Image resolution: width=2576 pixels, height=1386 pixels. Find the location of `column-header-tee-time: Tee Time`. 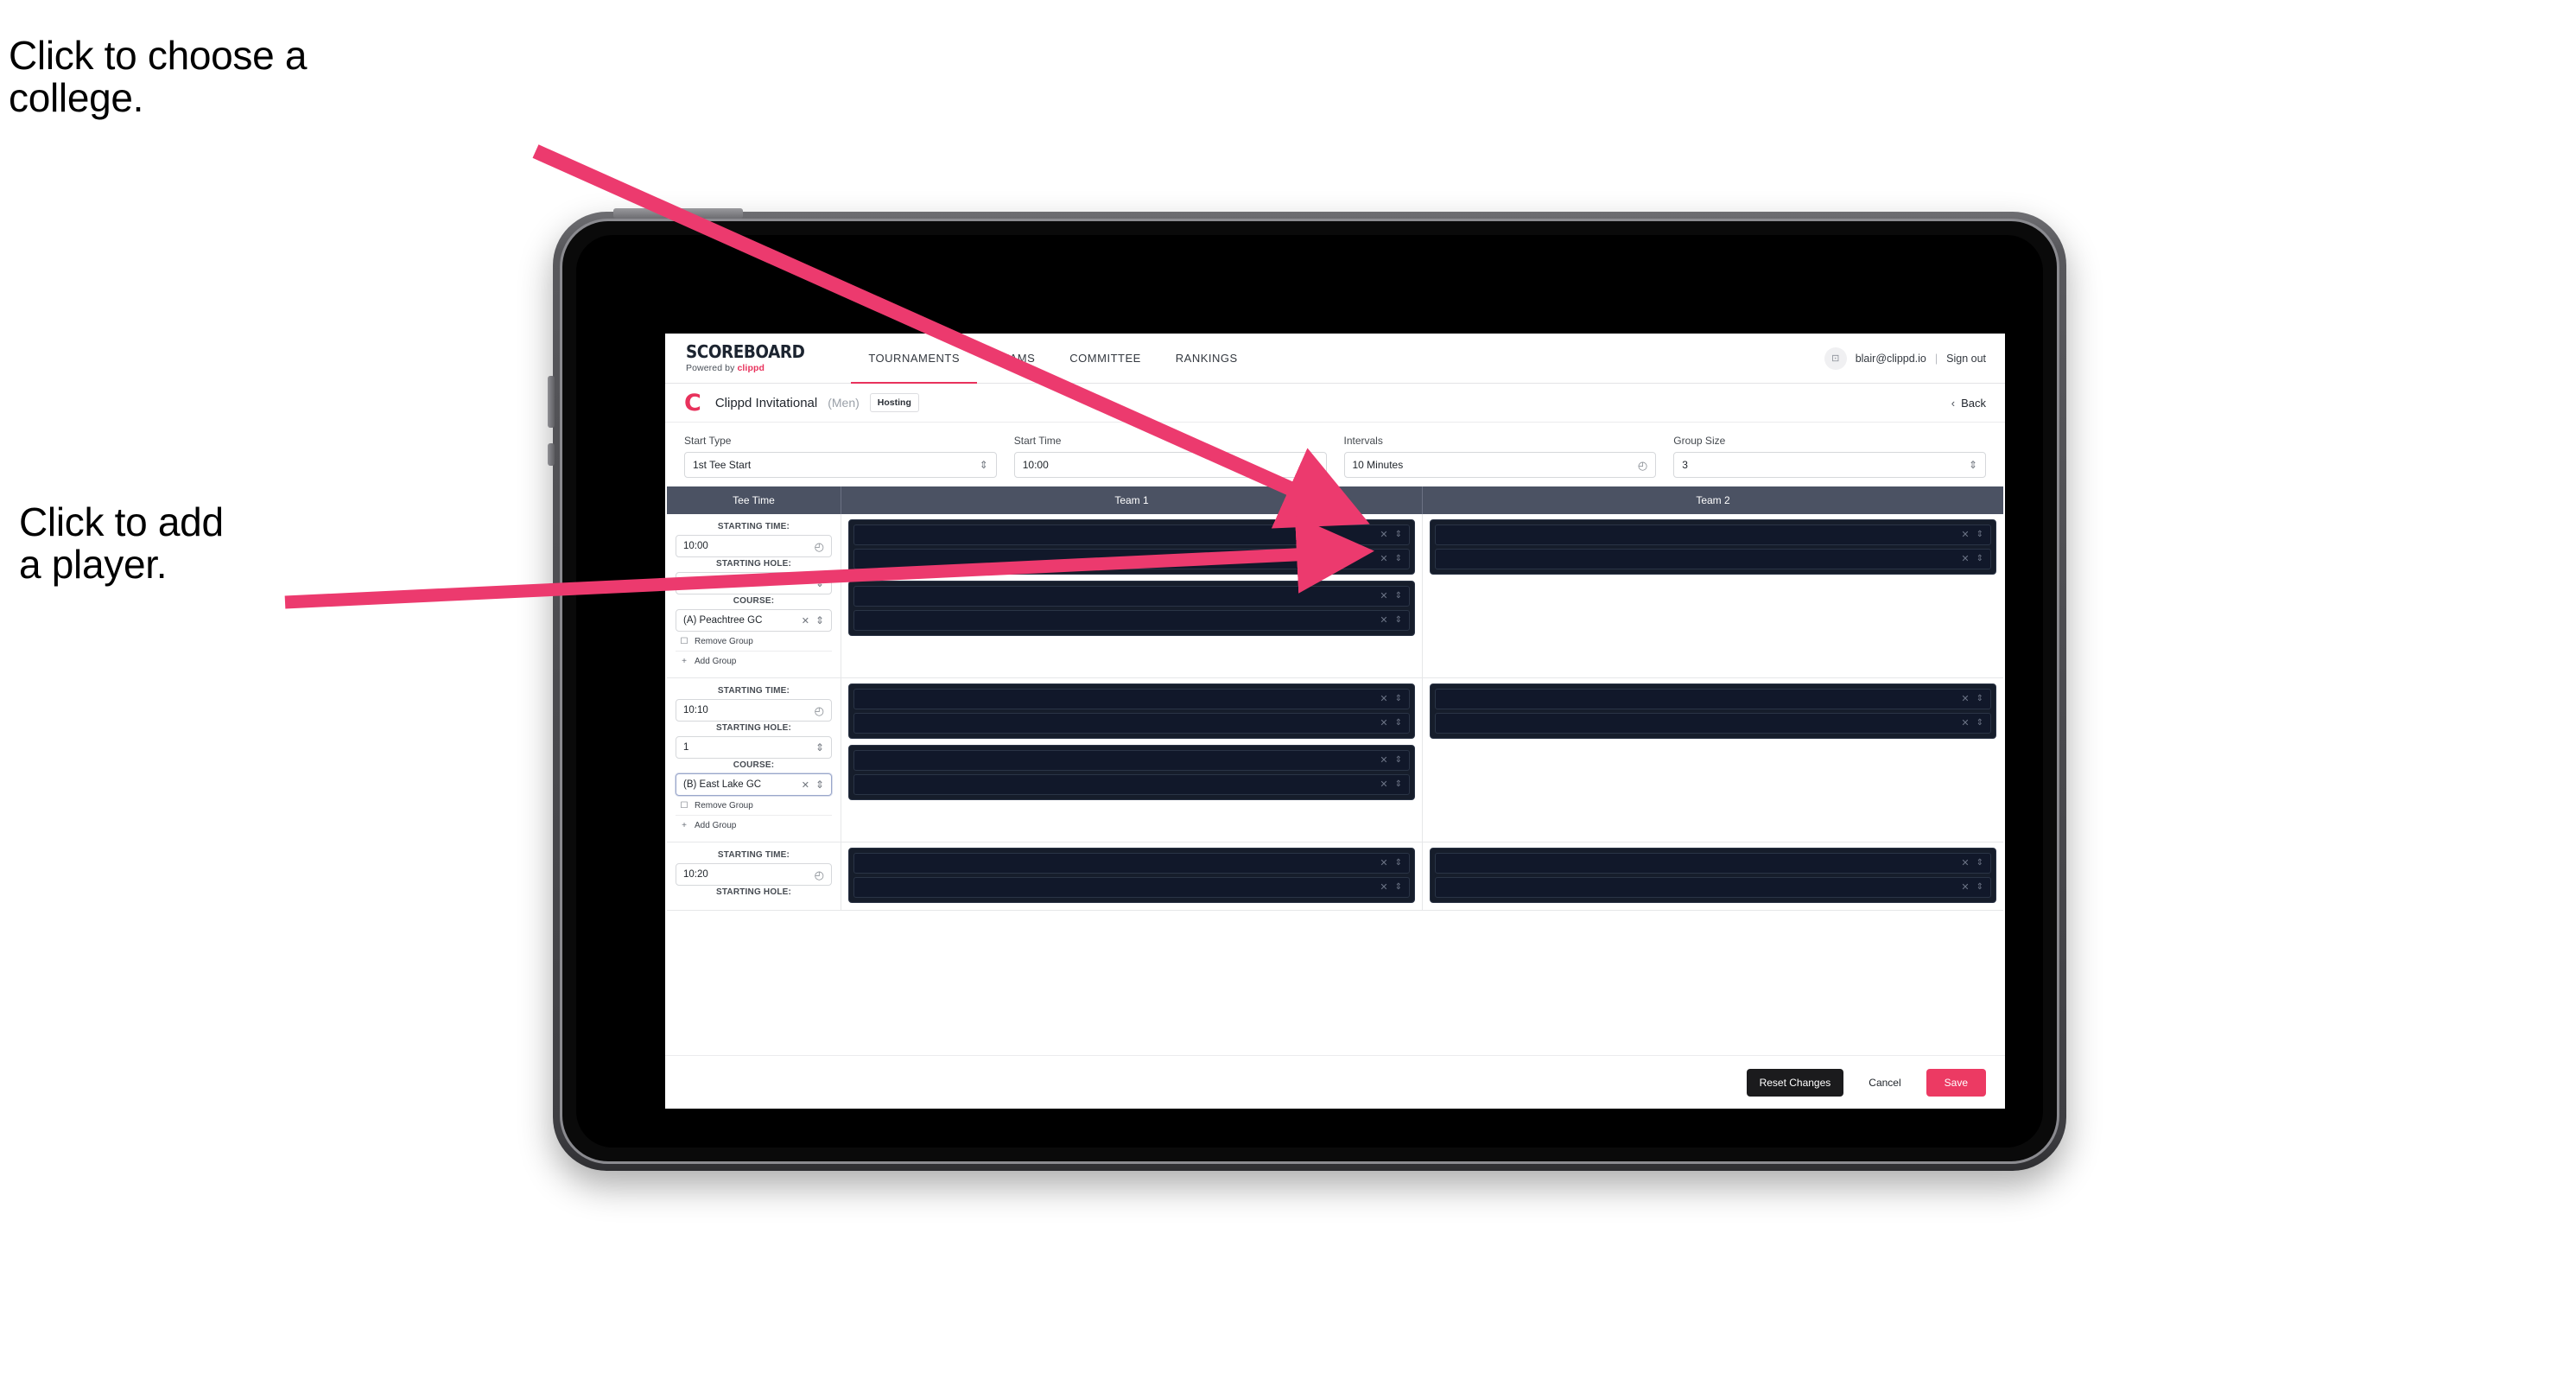

column-header-tee-time: Tee Time is located at coordinates (754, 500).